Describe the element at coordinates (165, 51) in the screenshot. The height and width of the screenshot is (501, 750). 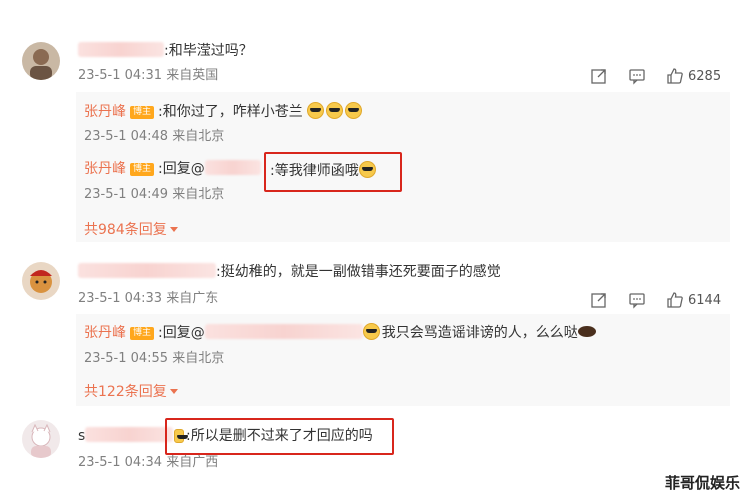
I see `comment-text: :和毕滢过吗？` at that location.